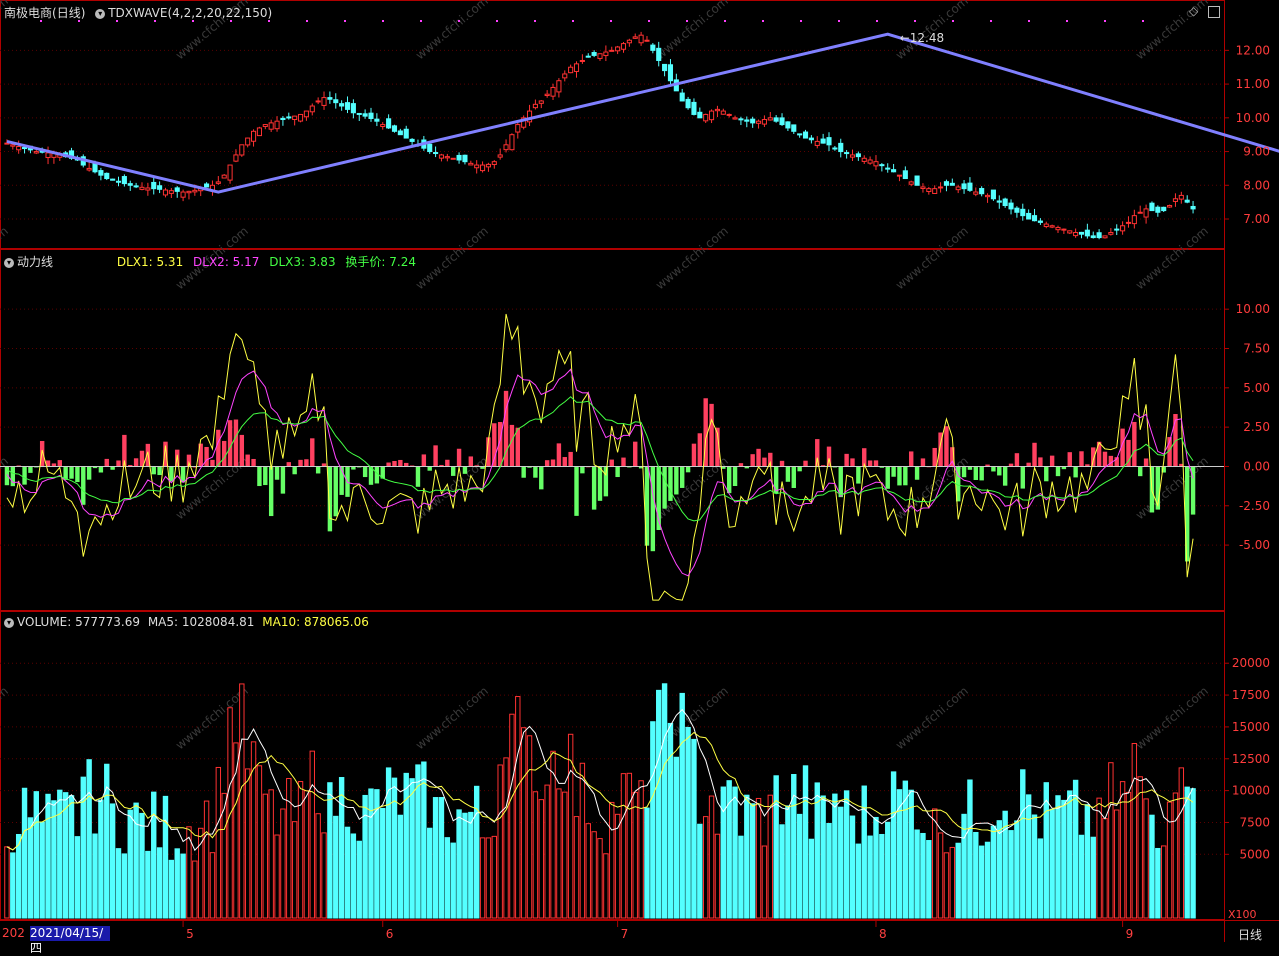 This screenshot has width=1279, height=956. What do you see at coordinates (1250, 934) in the screenshot?
I see `period-label: 日线` at bounding box center [1250, 934].